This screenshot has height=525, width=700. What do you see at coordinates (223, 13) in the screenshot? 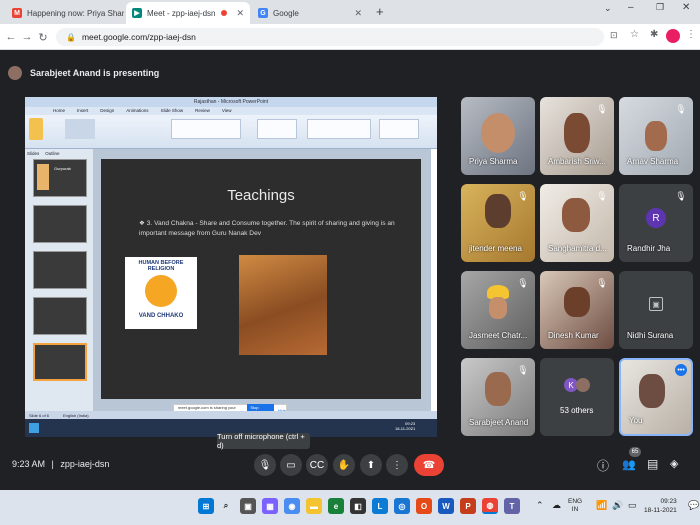
I see `recording-dot-icon` at bounding box center [223, 13].